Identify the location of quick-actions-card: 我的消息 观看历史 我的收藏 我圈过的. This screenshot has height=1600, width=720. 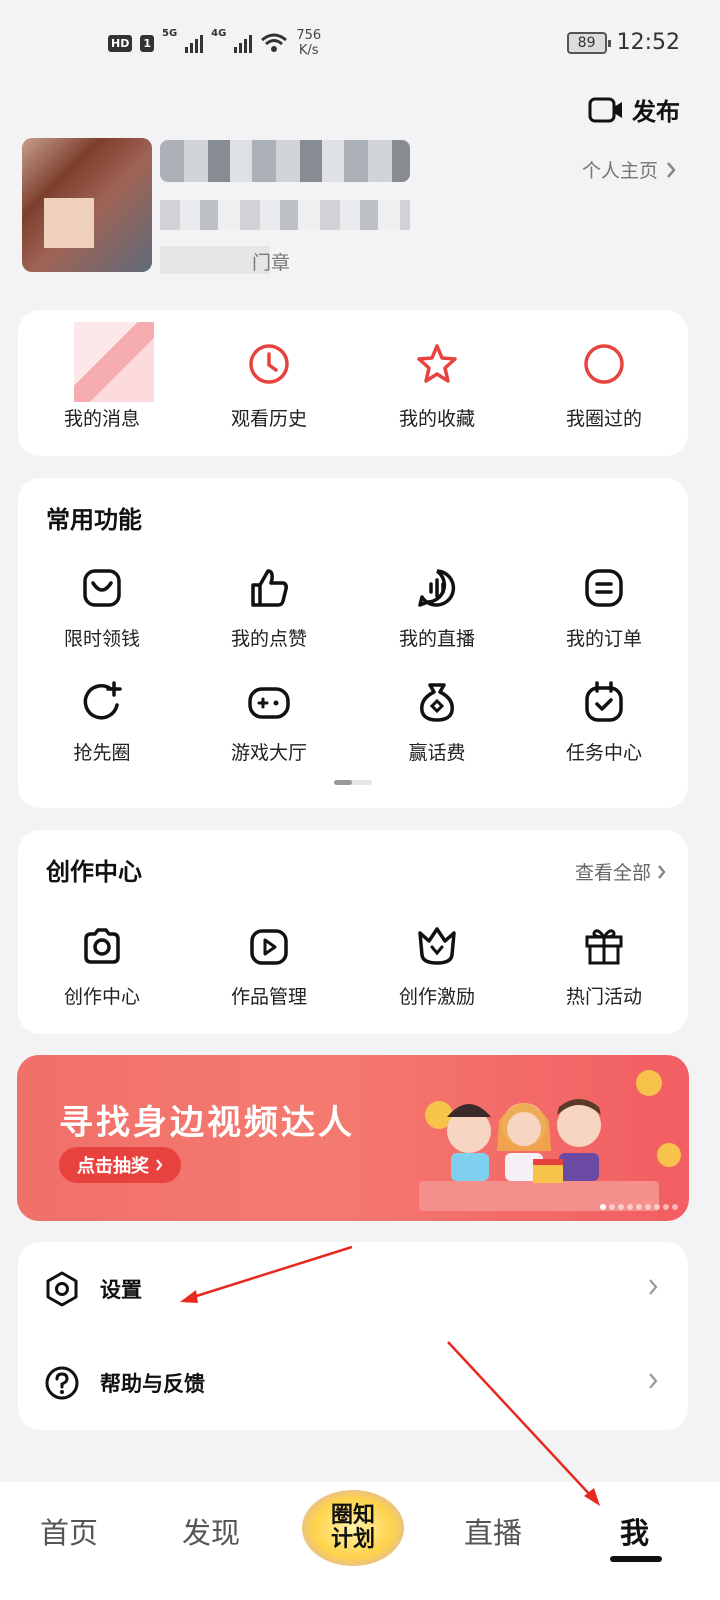
(353, 383).